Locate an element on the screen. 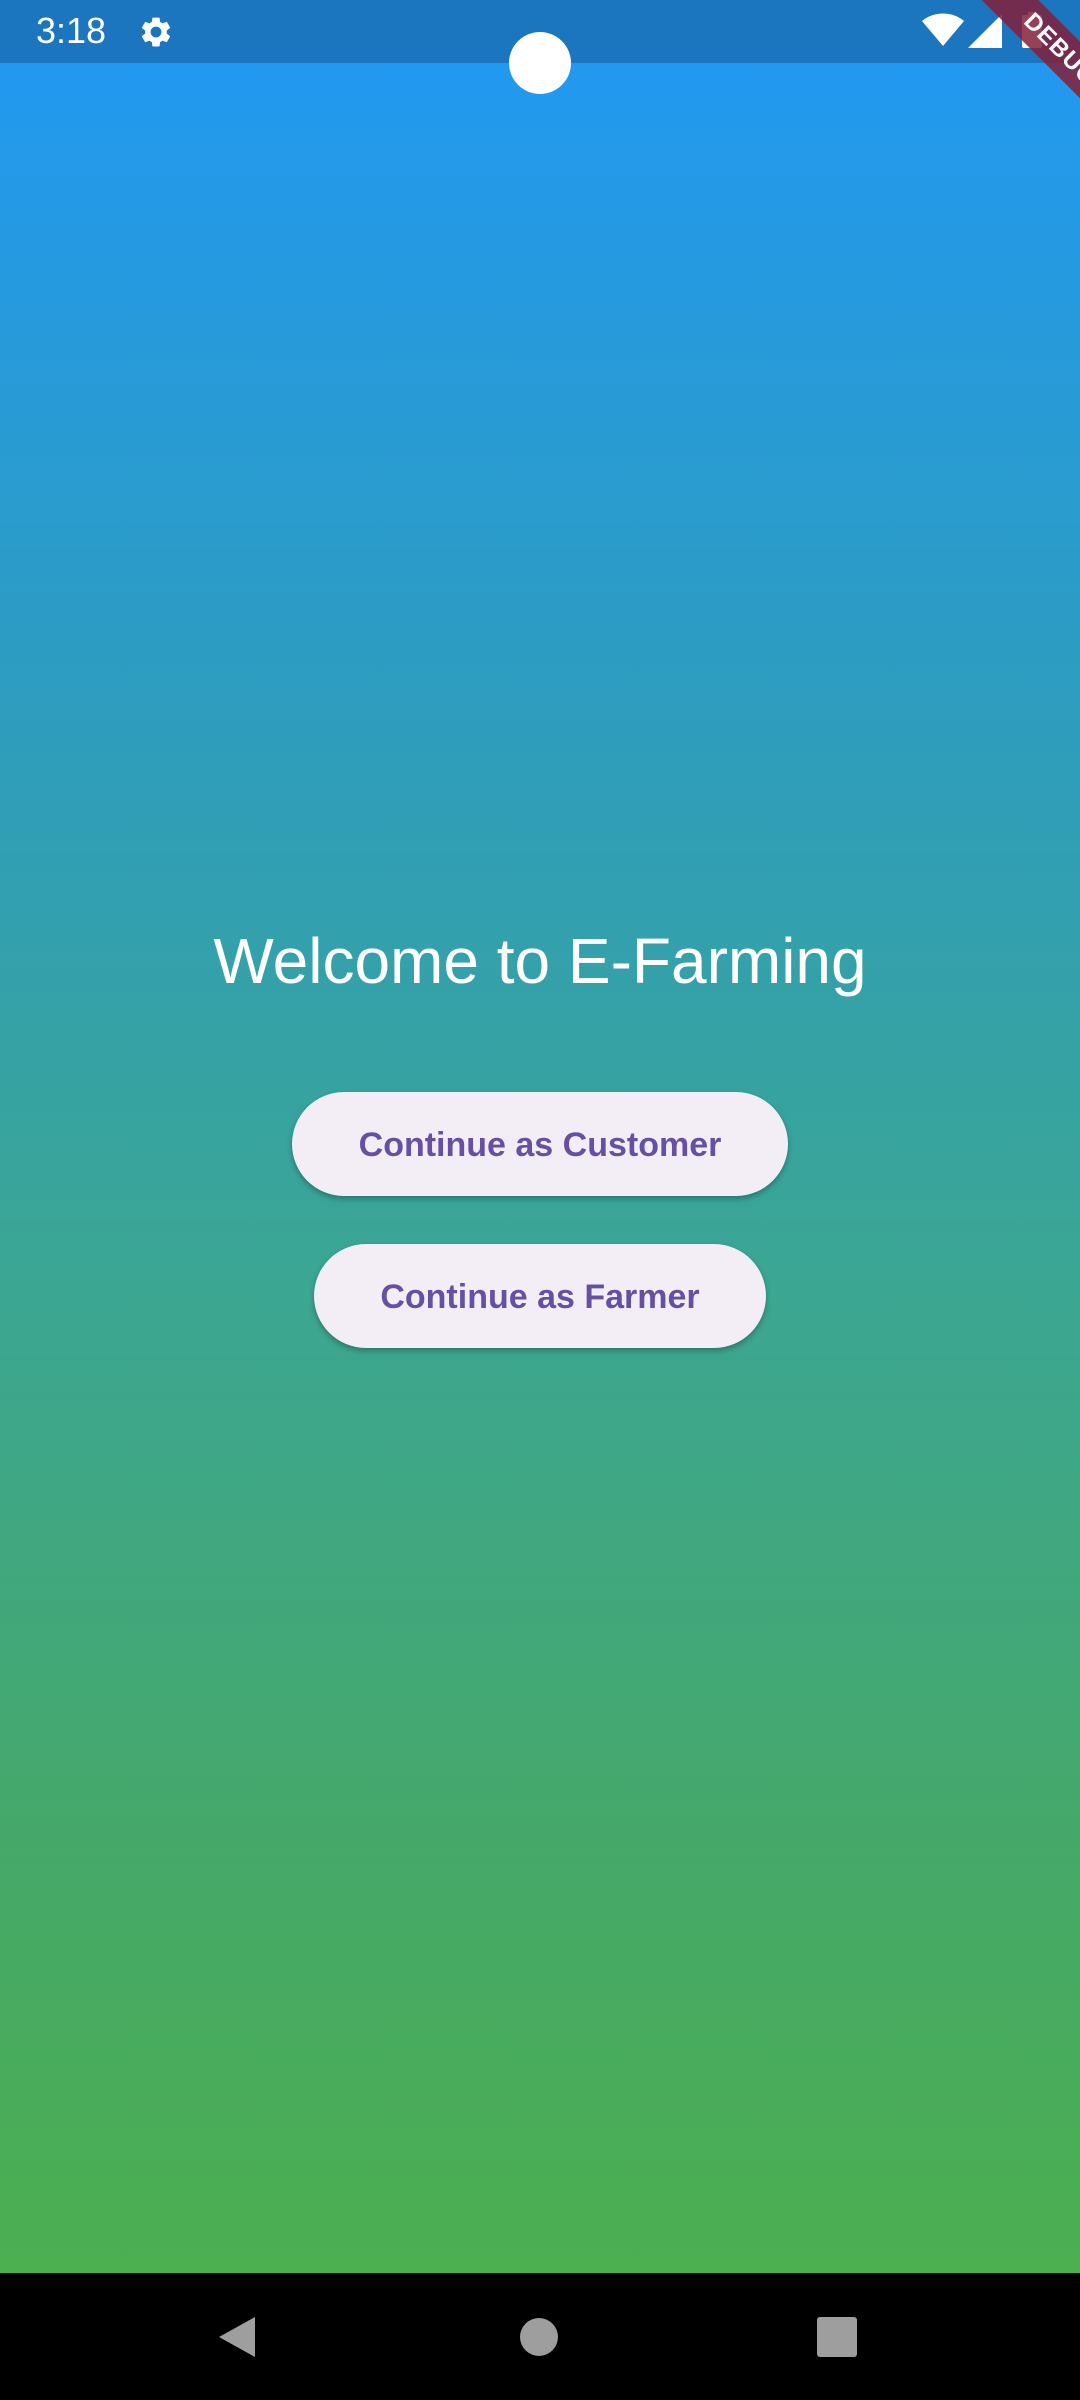 Image resolution: width=1080 pixels, height=2400 pixels. camera-cutout is located at coordinates (540, 63).